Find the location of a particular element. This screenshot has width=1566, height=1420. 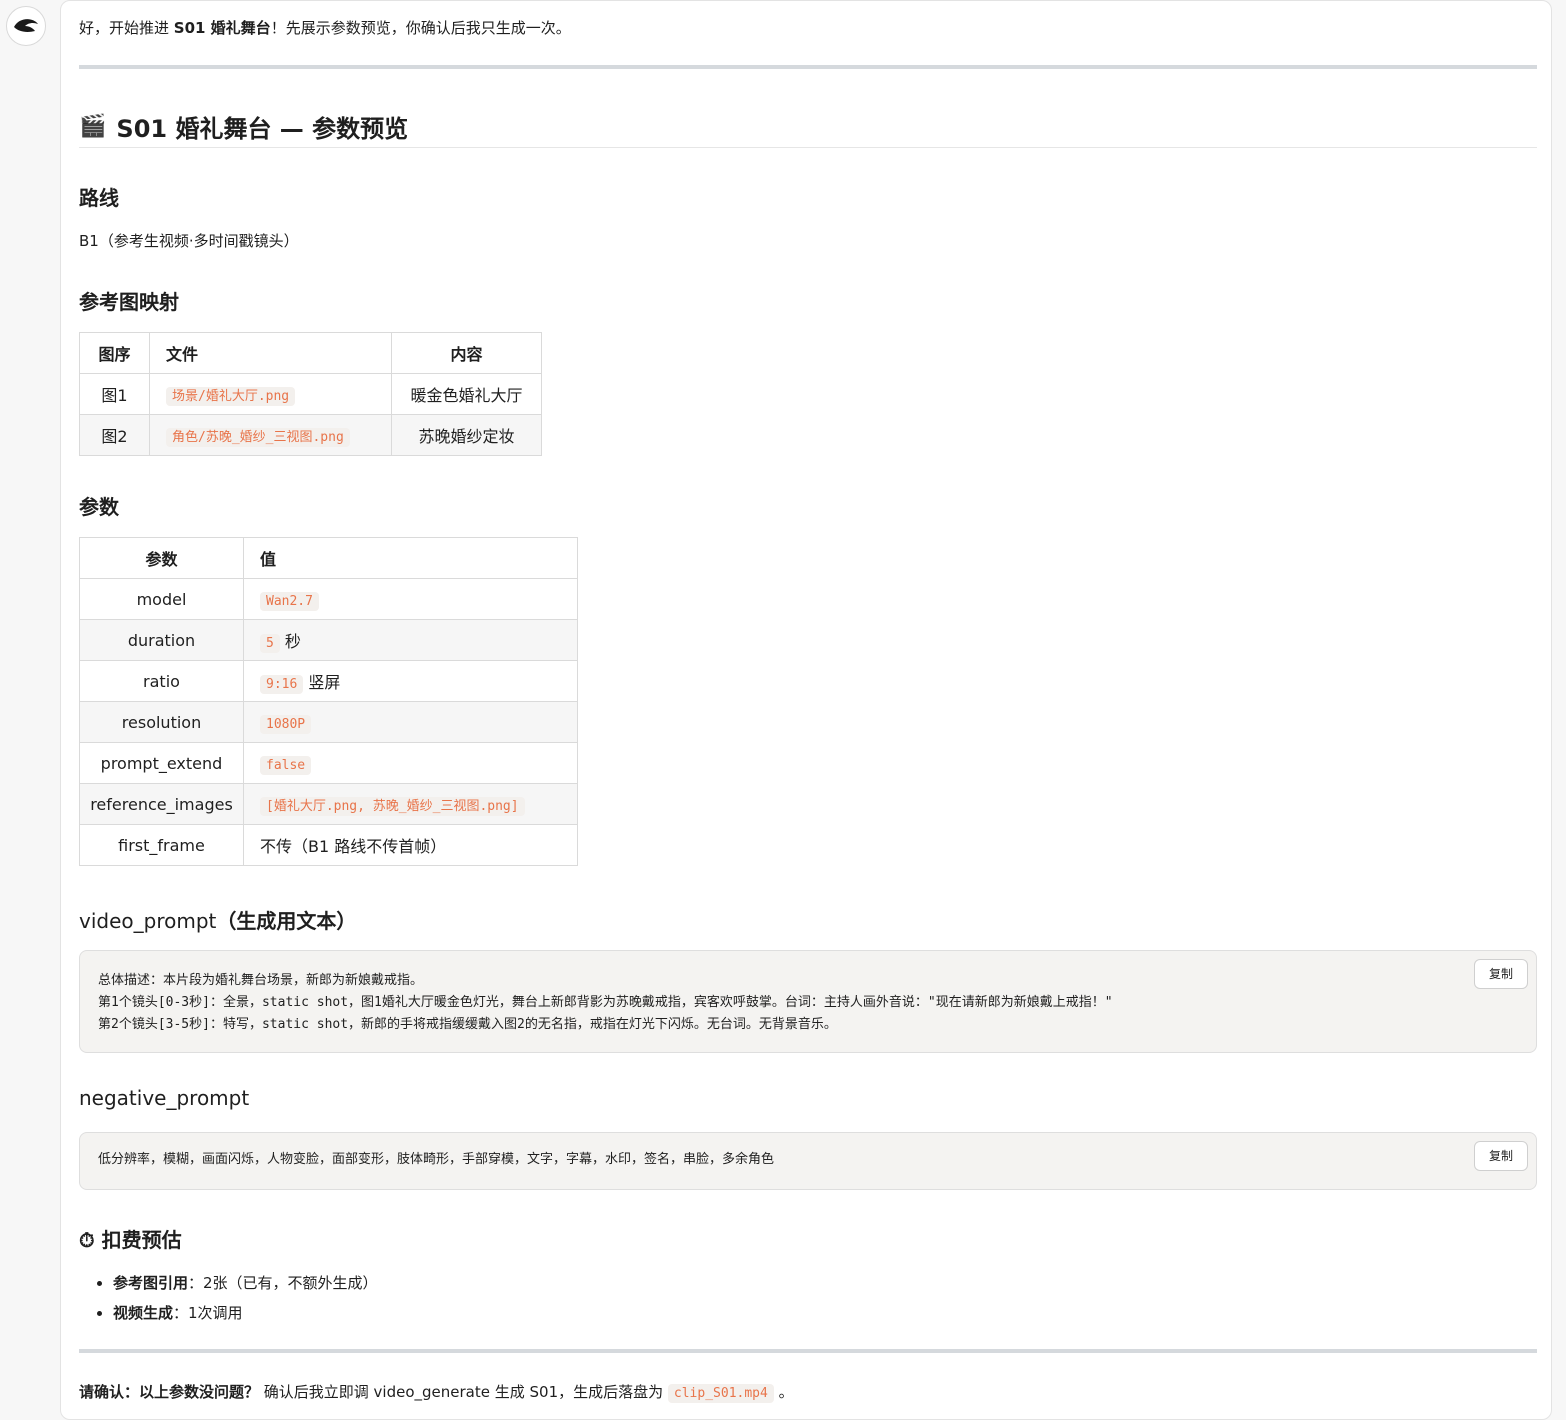

param-value: 不传（B1 路线不传首帧） is located at coordinates (410, 845).